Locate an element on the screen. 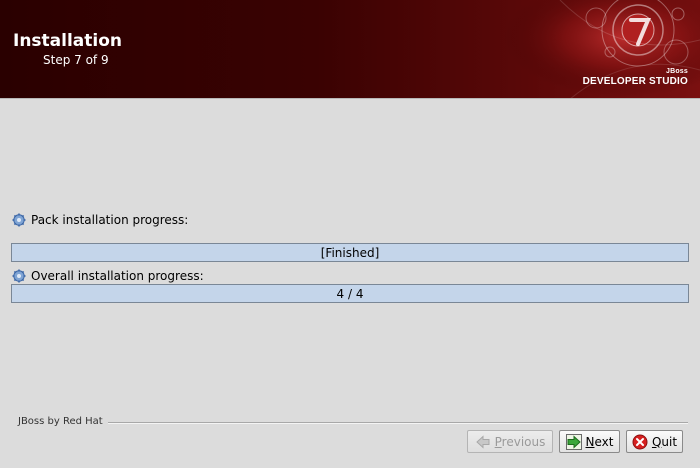  pack-progress-bar: [Finished] is located at coordinates (350, 252).